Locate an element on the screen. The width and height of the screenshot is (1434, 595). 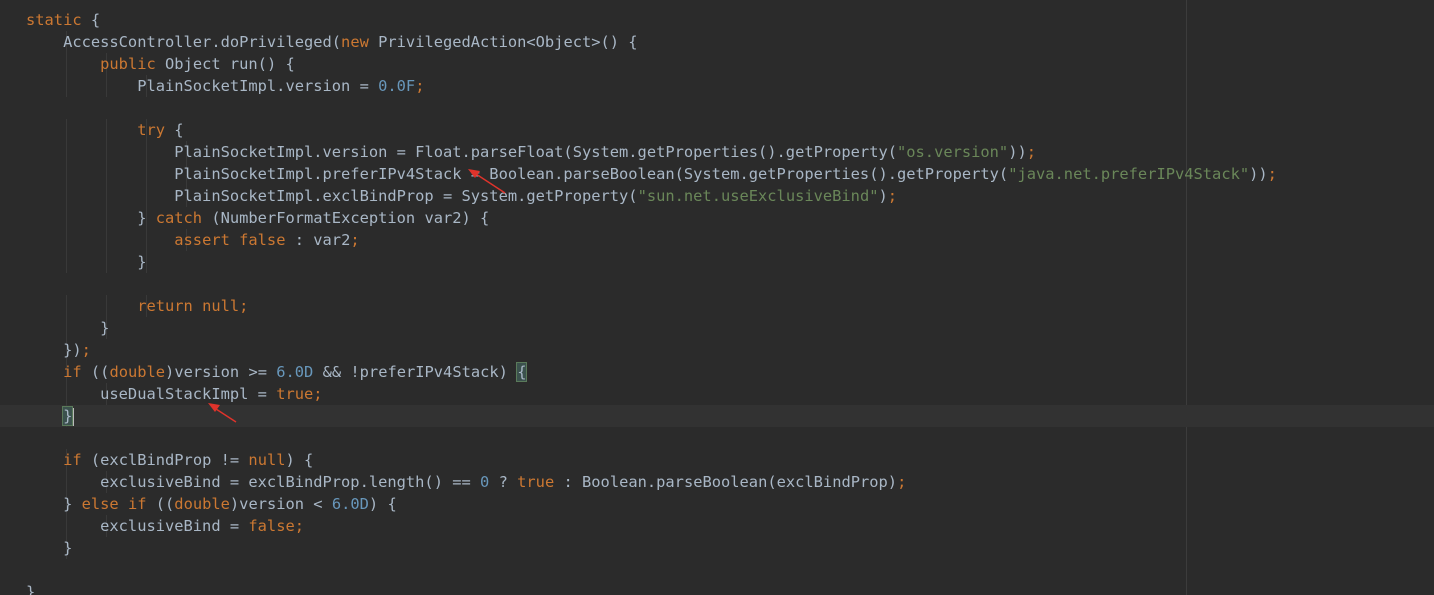
code-text: public Object run() { is located at coordinates (160, 64).